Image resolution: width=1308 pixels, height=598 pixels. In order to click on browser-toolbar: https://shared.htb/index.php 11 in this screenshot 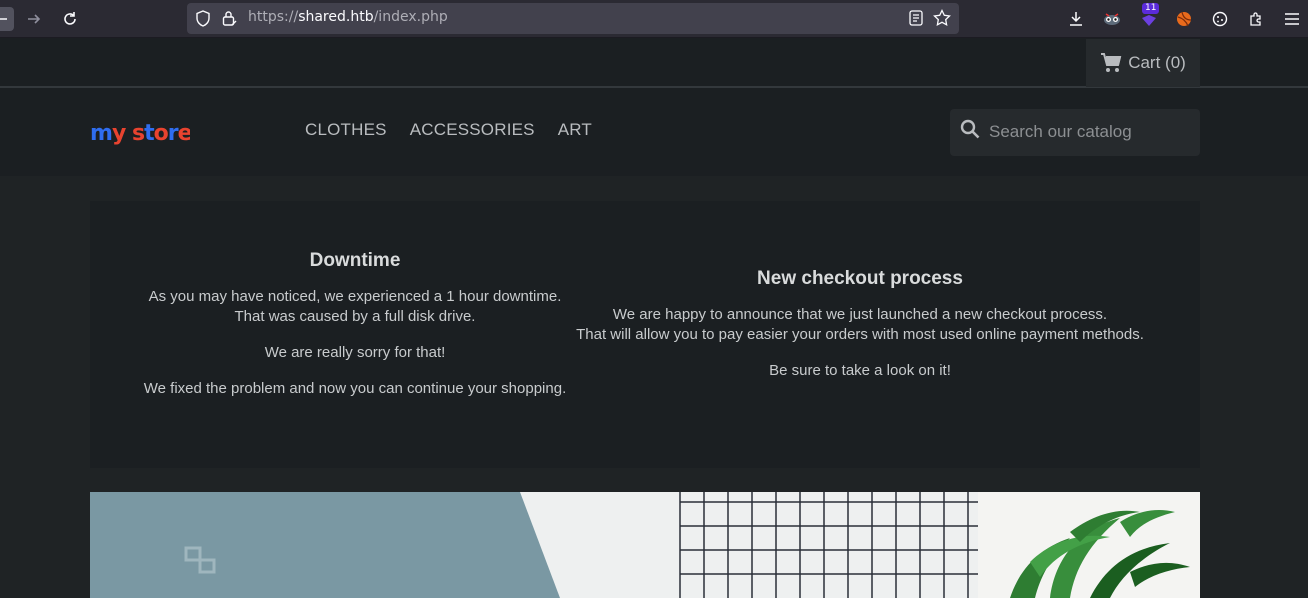, I will do `click(654, 19)`.